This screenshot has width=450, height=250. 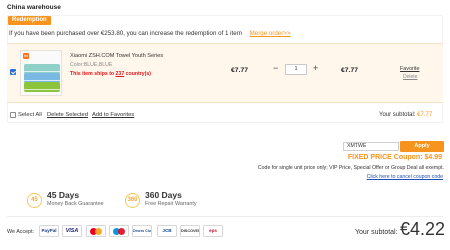 I want to click on product-thumbnail: mi, so click(x=41, y=73).